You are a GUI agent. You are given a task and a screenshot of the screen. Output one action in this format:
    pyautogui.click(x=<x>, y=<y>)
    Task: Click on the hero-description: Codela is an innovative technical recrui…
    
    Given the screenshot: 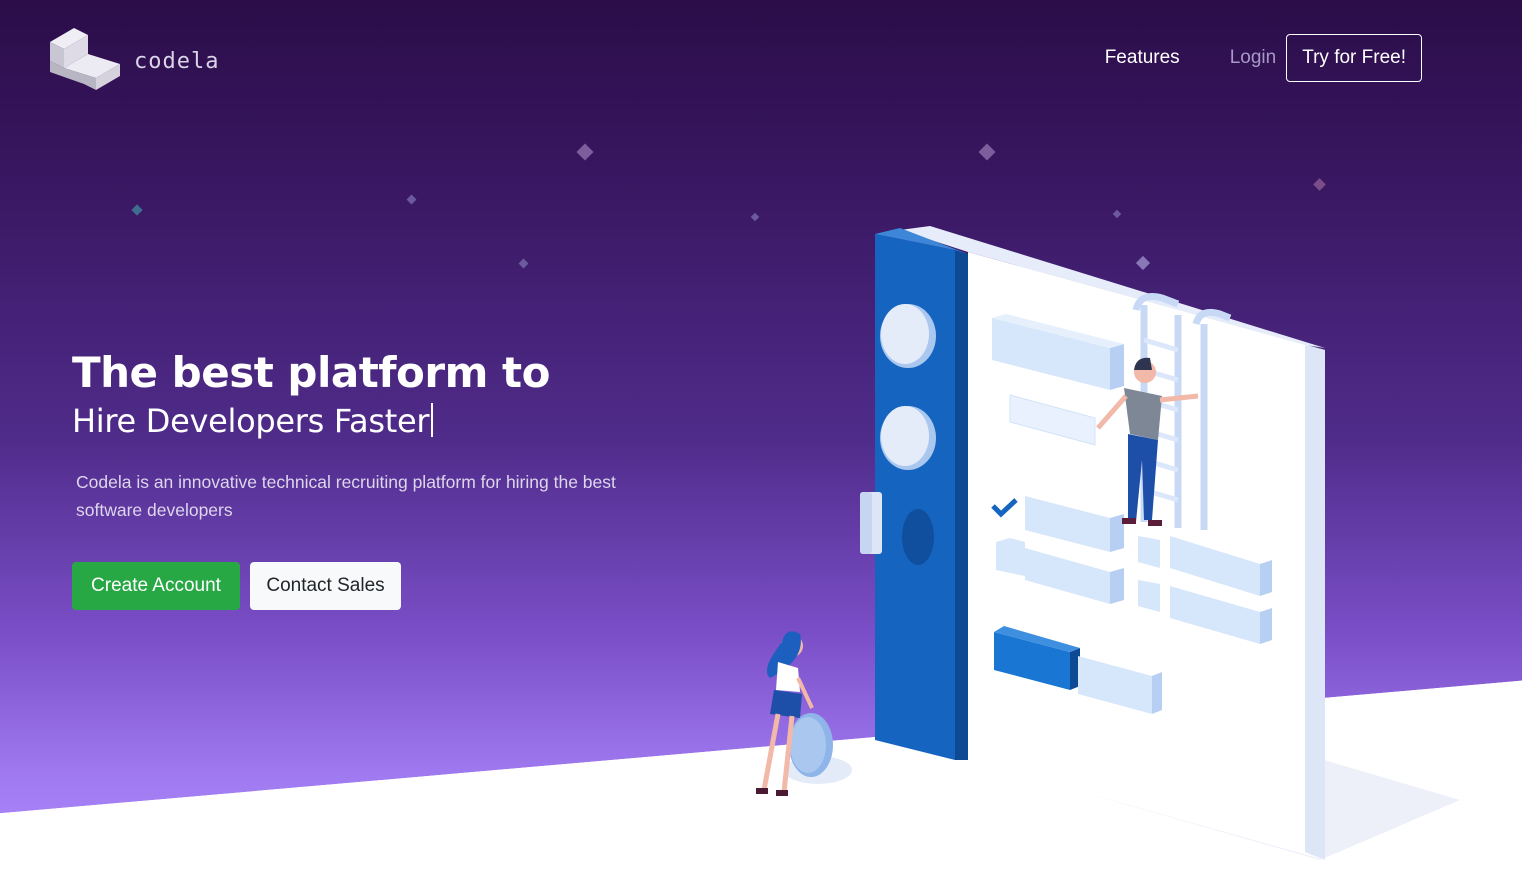 What is the action you would take?
    pyautogui.click(x=346, y=496)
    